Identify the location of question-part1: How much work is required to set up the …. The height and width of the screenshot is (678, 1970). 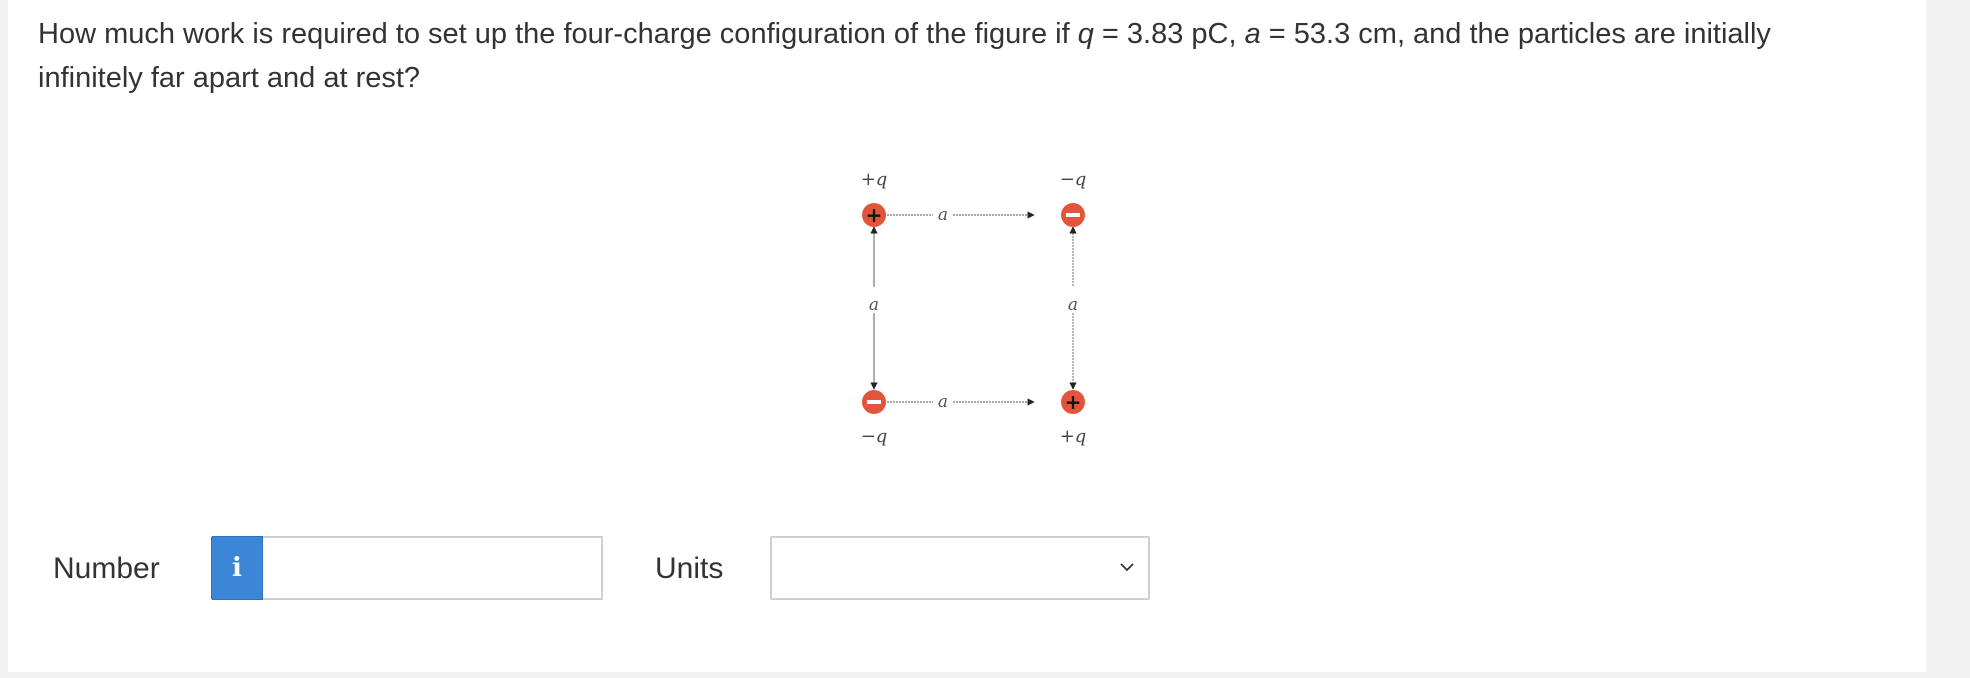
(558, 34).